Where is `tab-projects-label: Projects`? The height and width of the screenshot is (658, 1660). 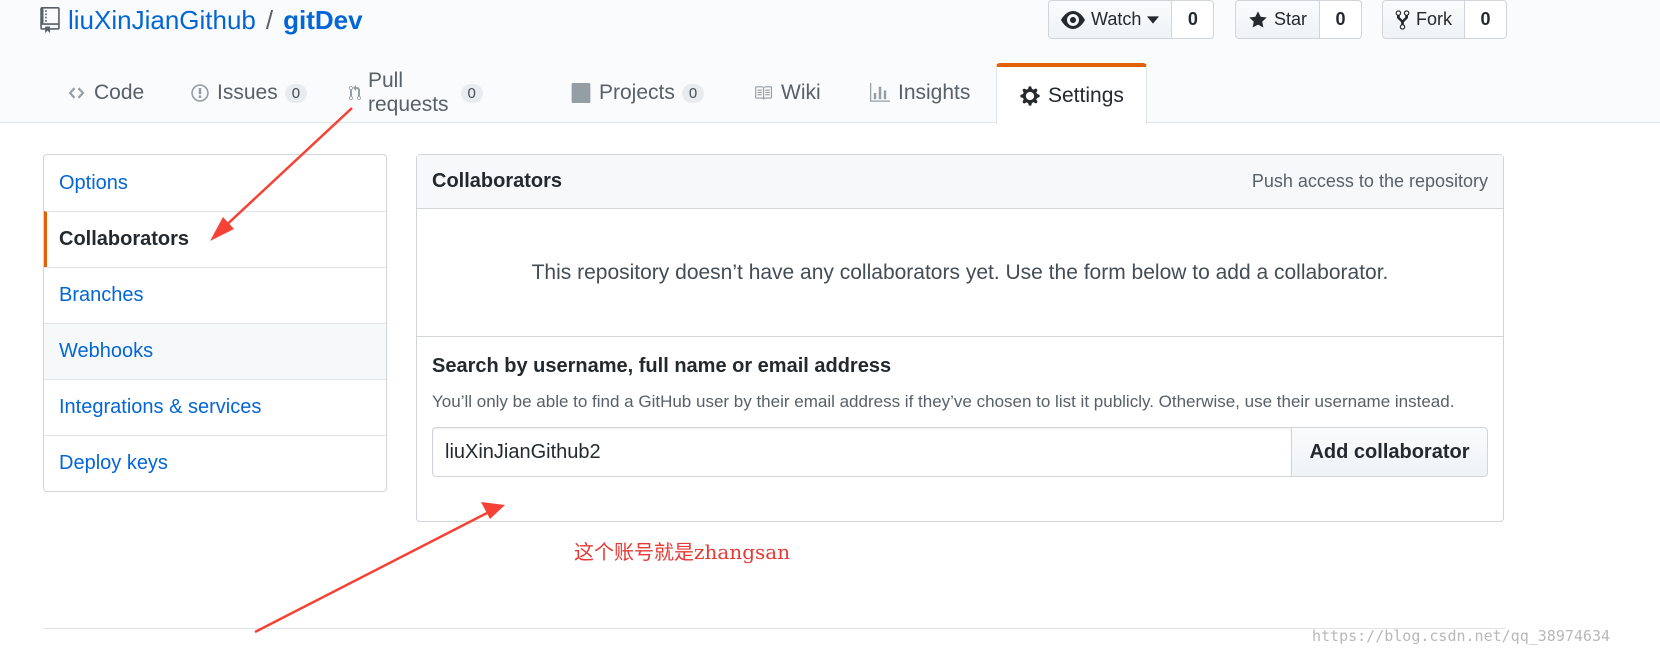
tab-projects-label: Projects is located at coordinates (637, 92).